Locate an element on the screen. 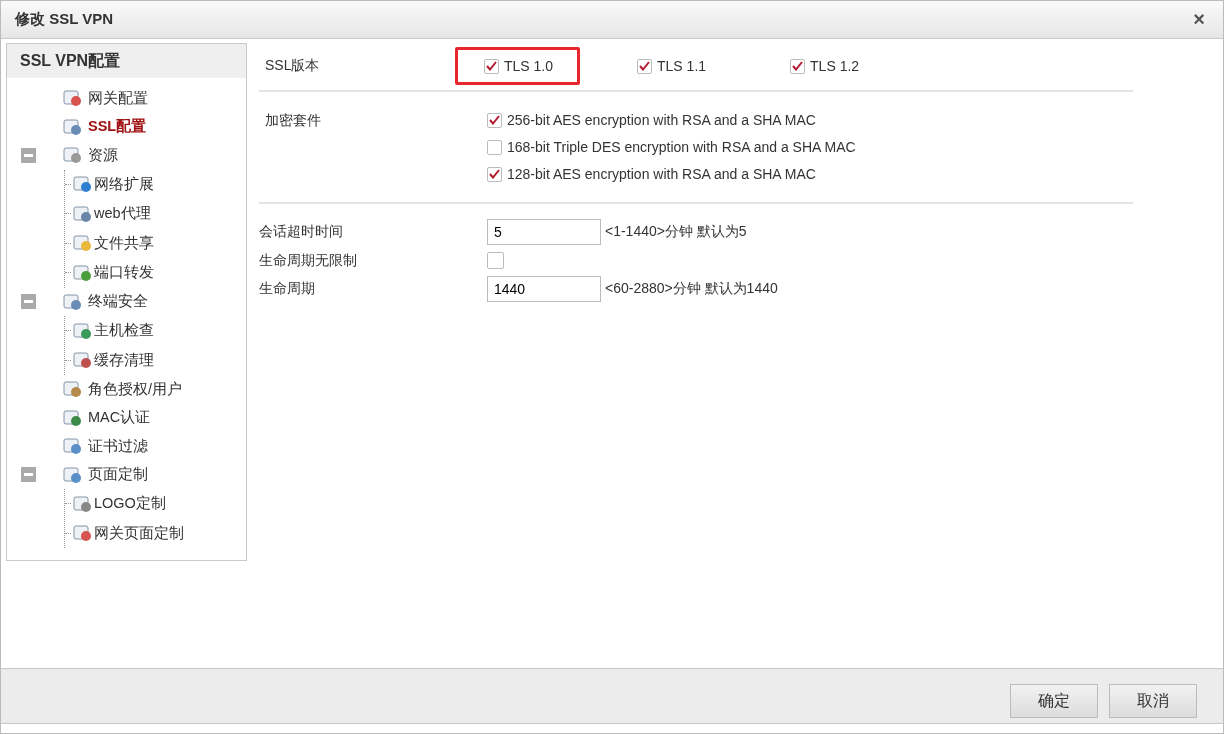 The width and height of the screenshot is (1224, 734). field-label: 生命周期 is located at coordinates (287, 289).